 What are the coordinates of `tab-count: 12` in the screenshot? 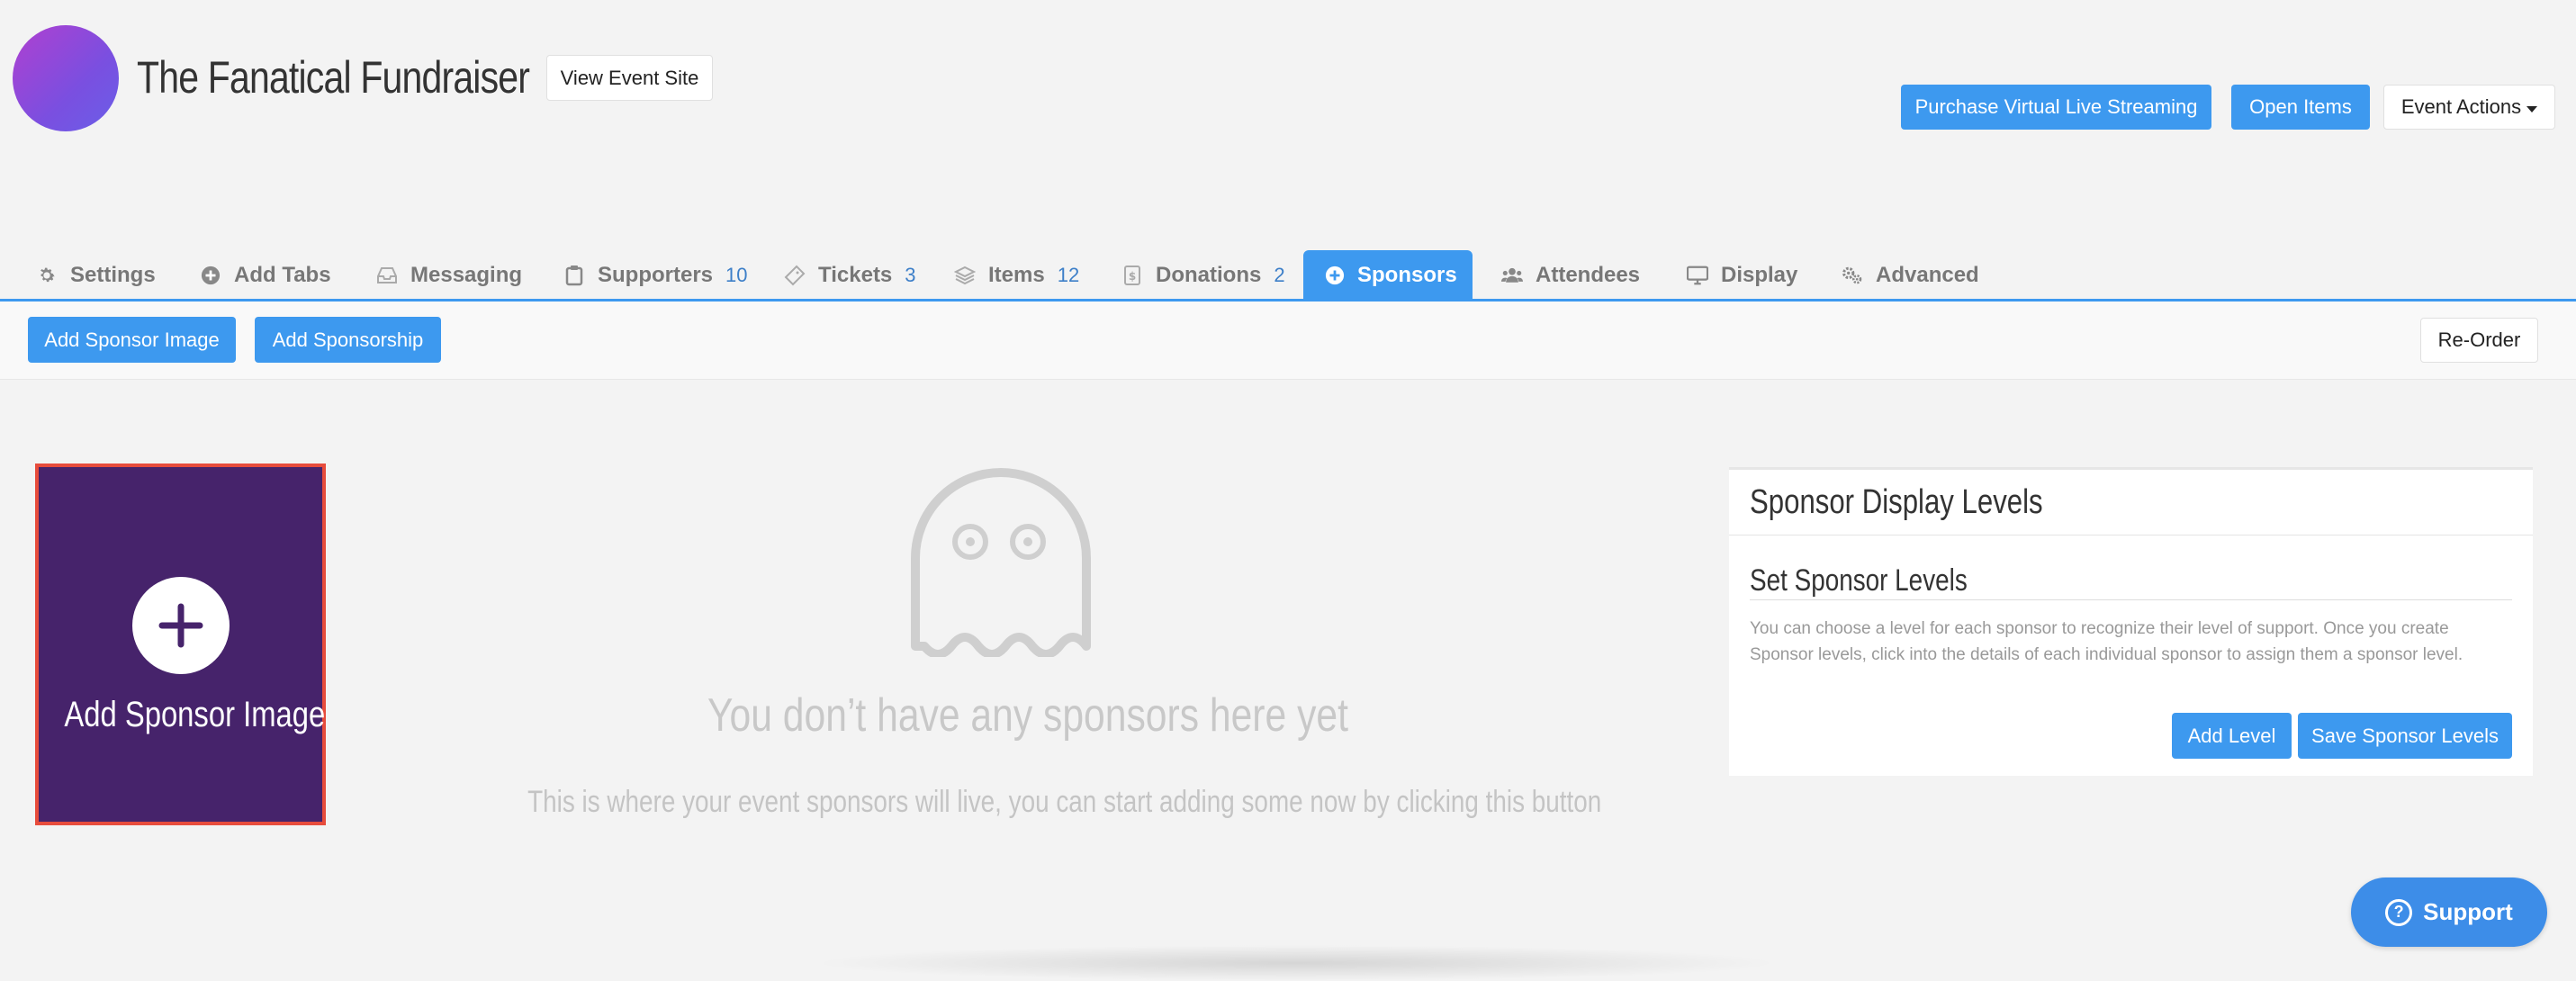 It's located at (1068, 274).